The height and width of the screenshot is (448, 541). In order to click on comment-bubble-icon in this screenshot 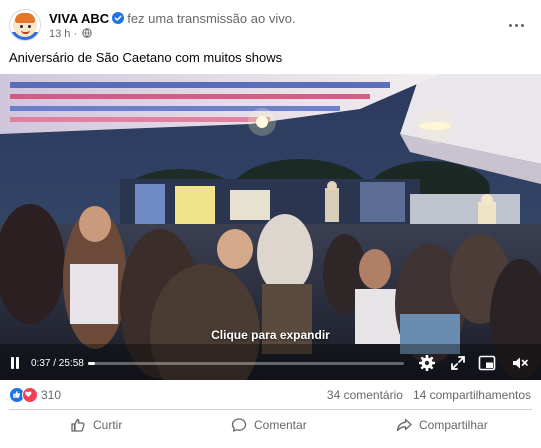, I will do `click(239, 425)`.